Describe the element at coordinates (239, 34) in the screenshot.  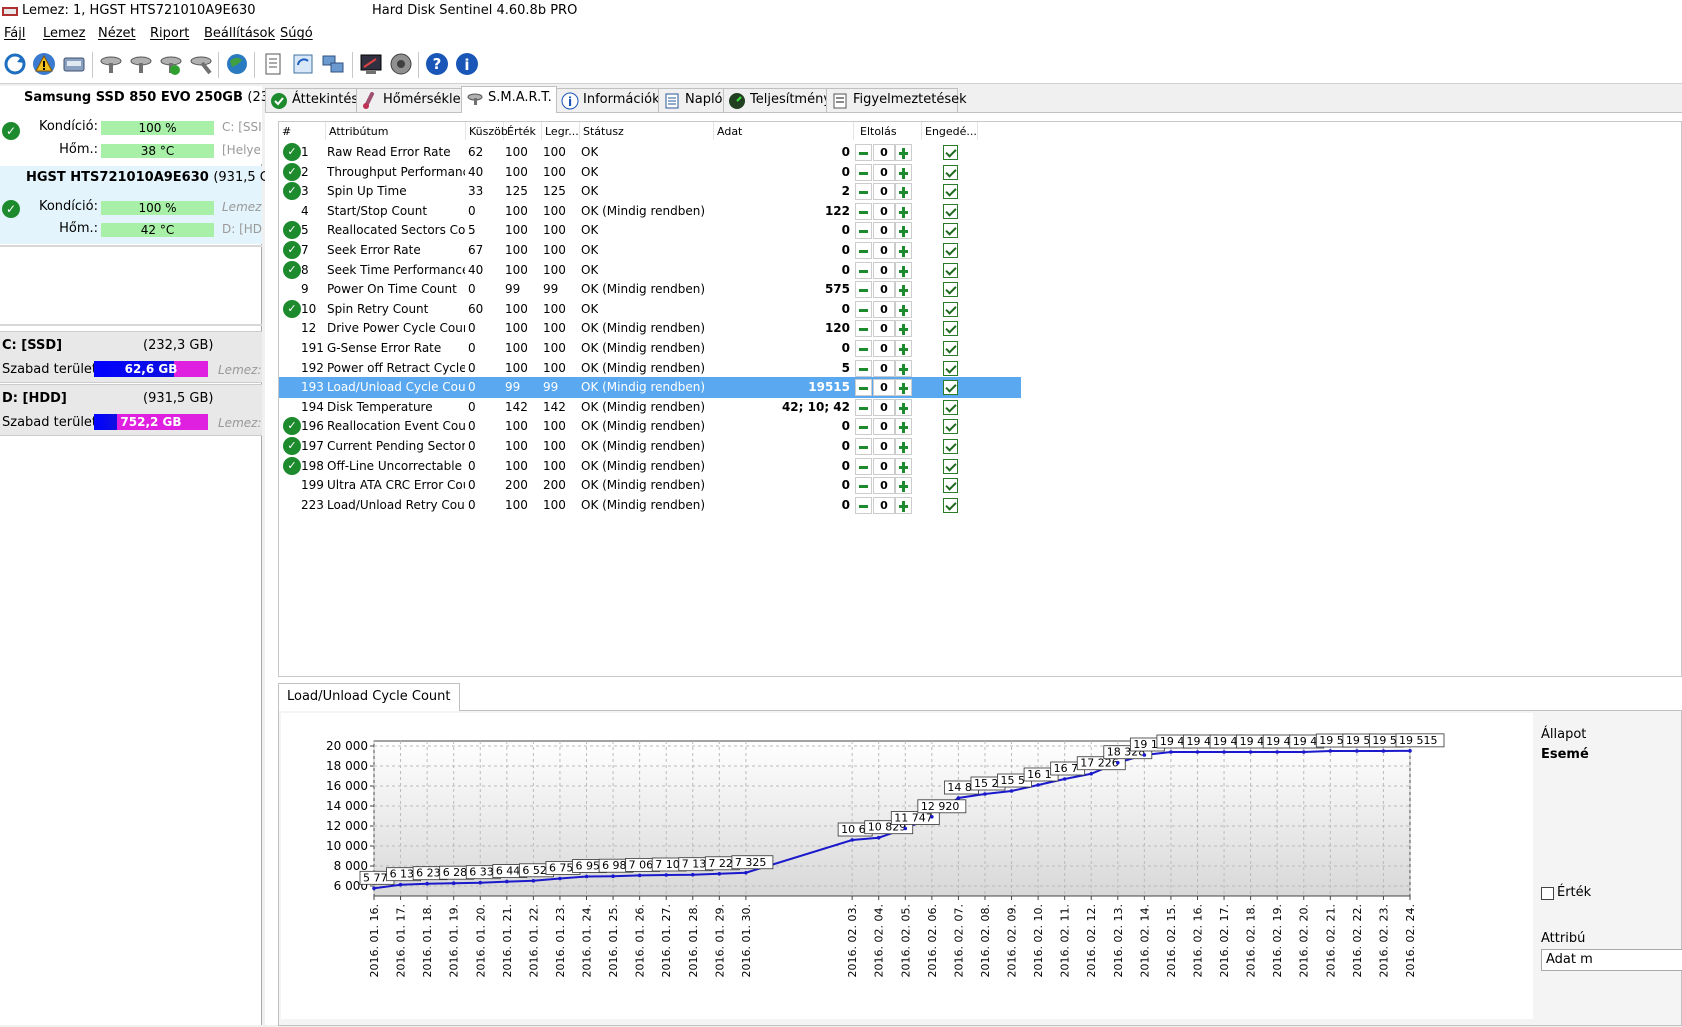
I see `menu-settings: Beállítások` at that location.